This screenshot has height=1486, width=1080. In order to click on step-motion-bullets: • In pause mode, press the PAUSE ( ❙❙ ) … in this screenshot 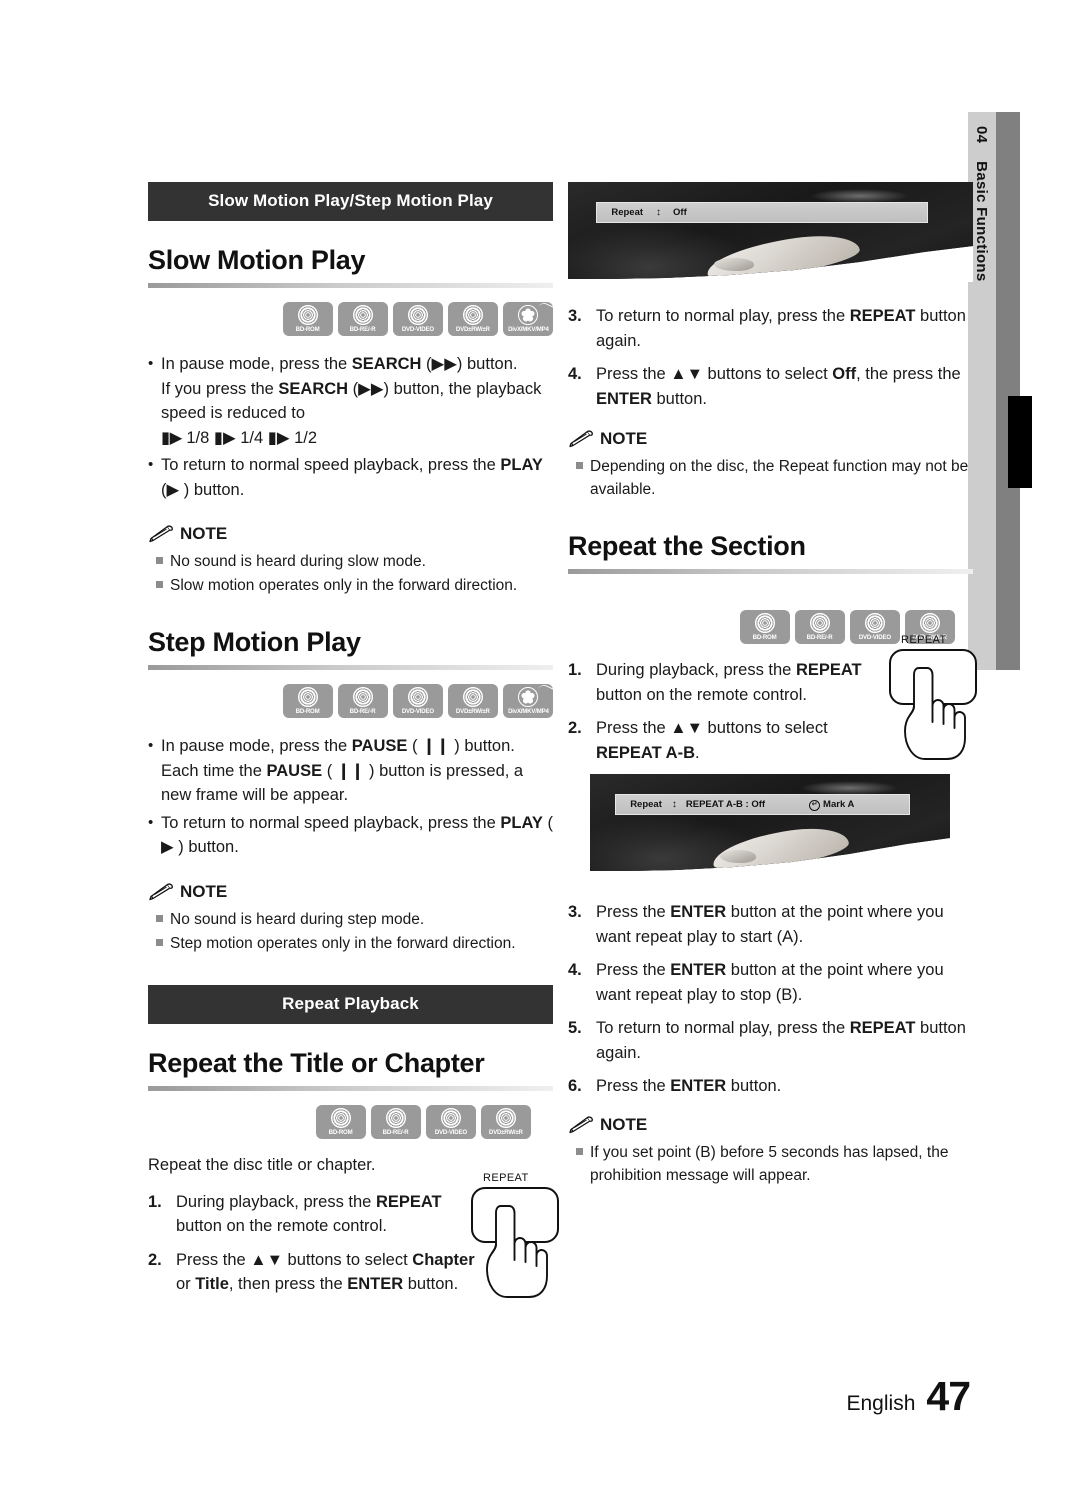, I will do `click(350, 797)`.